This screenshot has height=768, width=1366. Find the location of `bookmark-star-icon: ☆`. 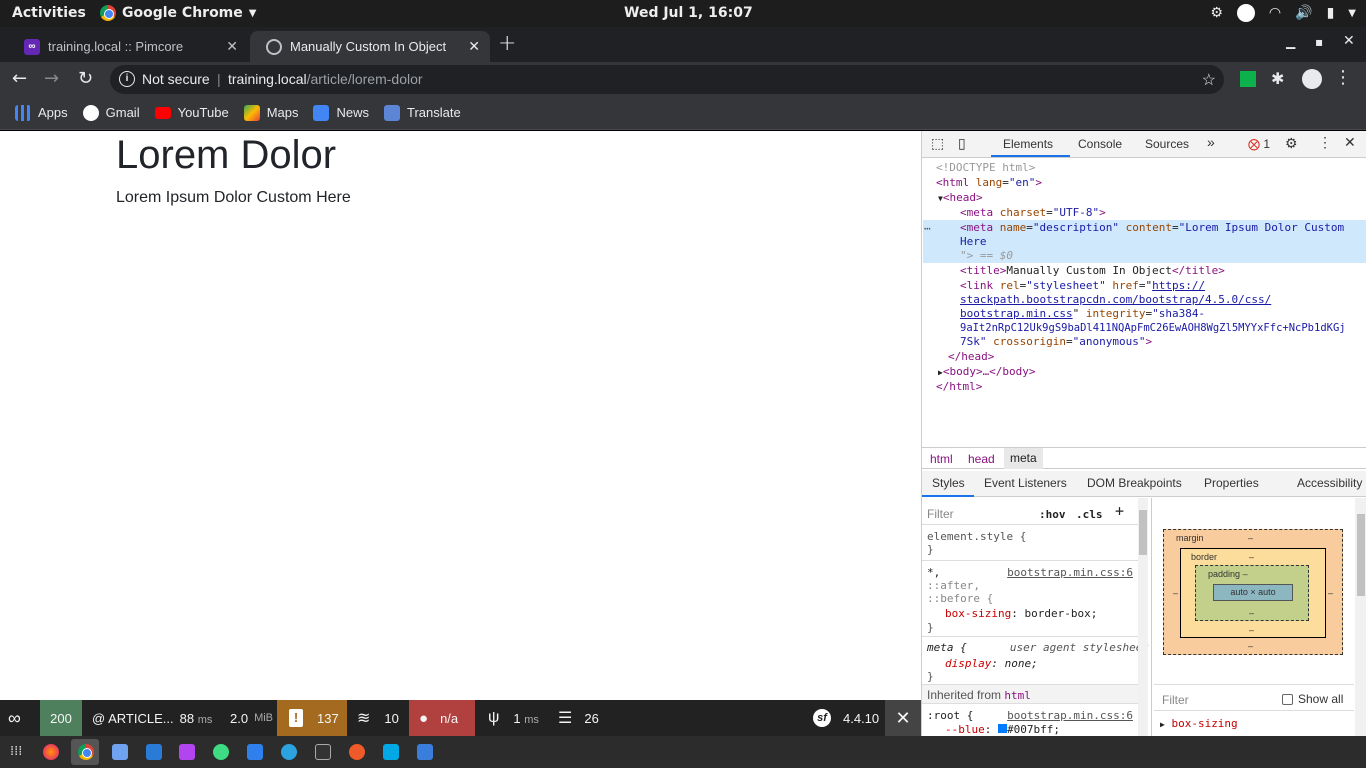

bookmark-star-icon: ☆ is located at coordinates (1209, 80).